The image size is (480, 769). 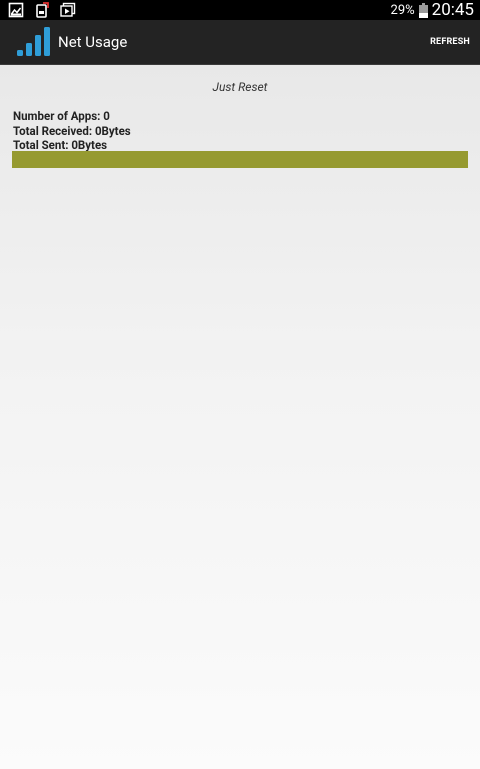 I want to click on refresh-button: REFRESH, so click(x=450, y=42).